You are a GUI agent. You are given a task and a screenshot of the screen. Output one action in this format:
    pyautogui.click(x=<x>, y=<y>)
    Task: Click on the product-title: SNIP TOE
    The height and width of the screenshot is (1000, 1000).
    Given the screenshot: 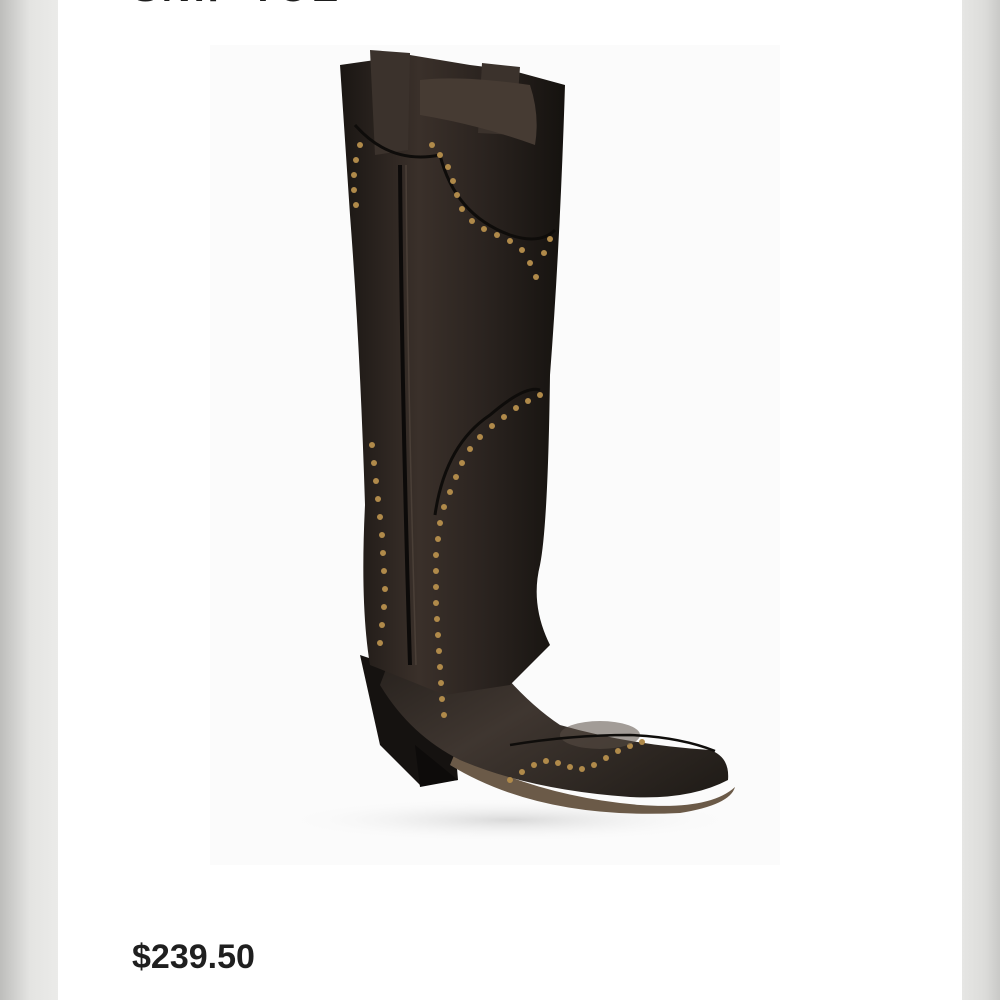 What is the action you would take?
    pyautogui.click(x=236, y=5)
    